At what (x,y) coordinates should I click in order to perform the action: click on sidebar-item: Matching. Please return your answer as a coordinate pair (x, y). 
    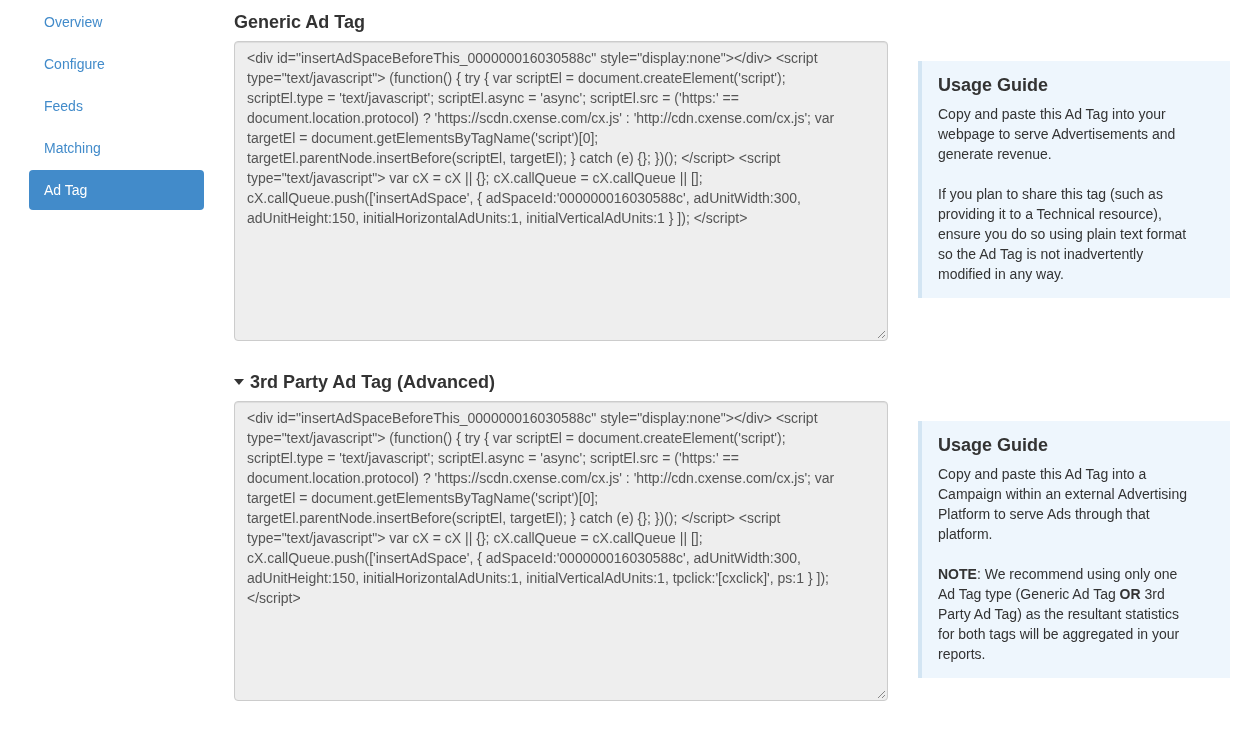
    Looking at the image, I should click on (116, 148).